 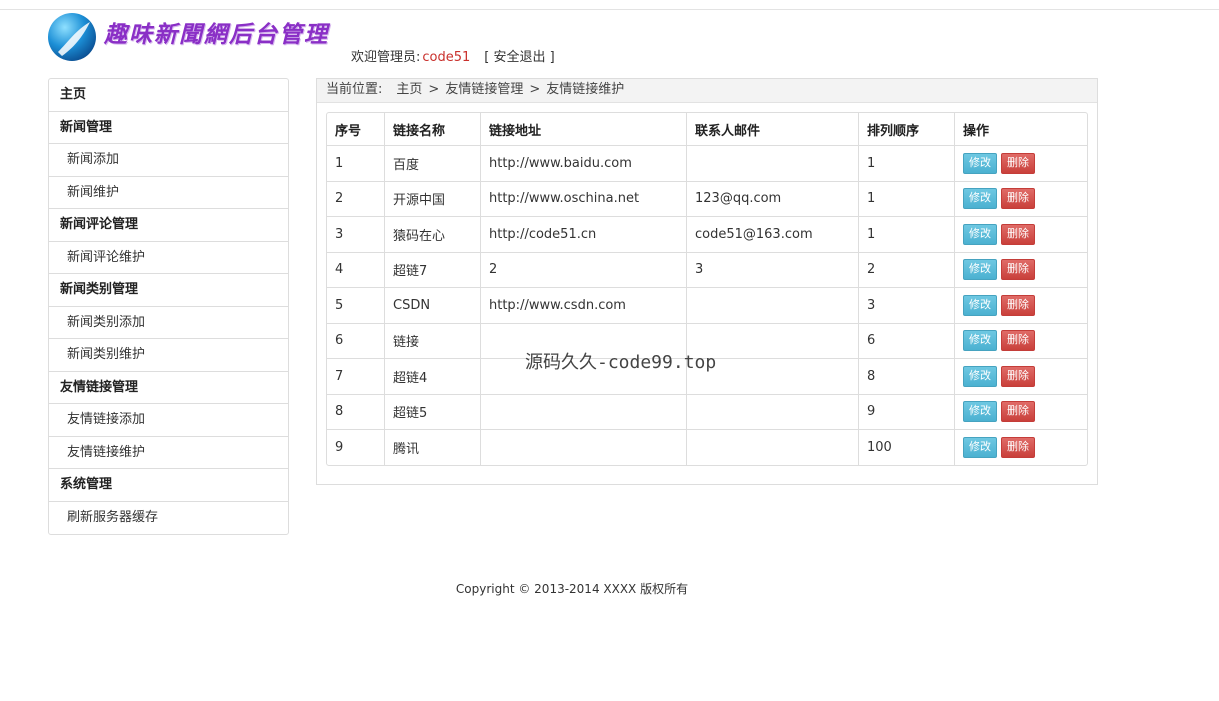 What do you see at coordinates (168, 290) in the screenshot?
I see `sidebar-section-header: 新闻类别管理` at bounding box center [168, 290].